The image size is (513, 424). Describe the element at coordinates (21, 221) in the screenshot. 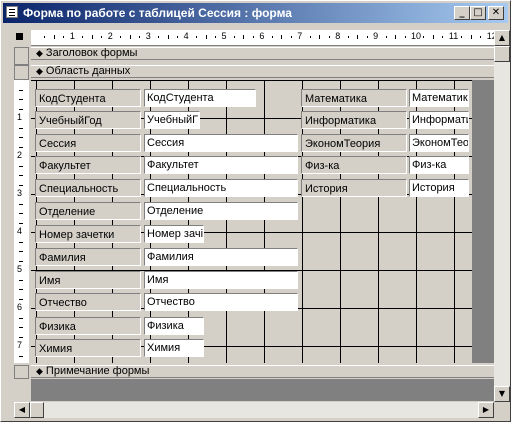

I see `vertical-ruler: 1 2 3 4 5 6 7` at that location.